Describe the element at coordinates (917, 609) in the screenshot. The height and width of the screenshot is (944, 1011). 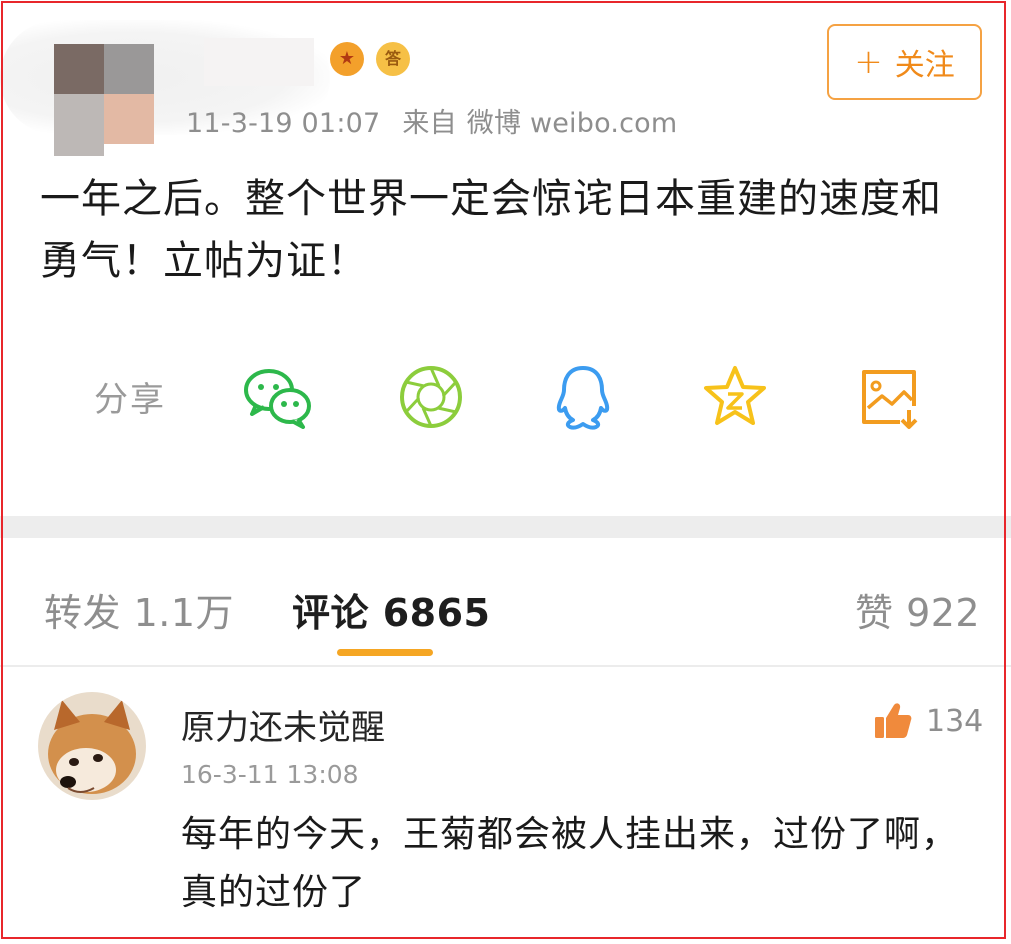
I see `tab-like: 赞 922` at that location.